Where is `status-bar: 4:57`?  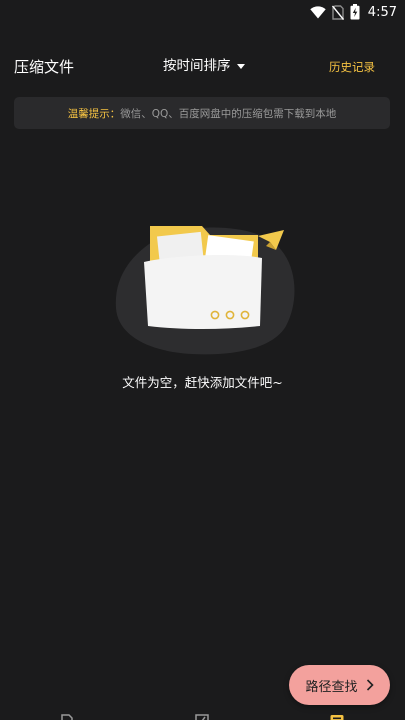
status-bar: 4:57 is located at coordinates (202, 12).